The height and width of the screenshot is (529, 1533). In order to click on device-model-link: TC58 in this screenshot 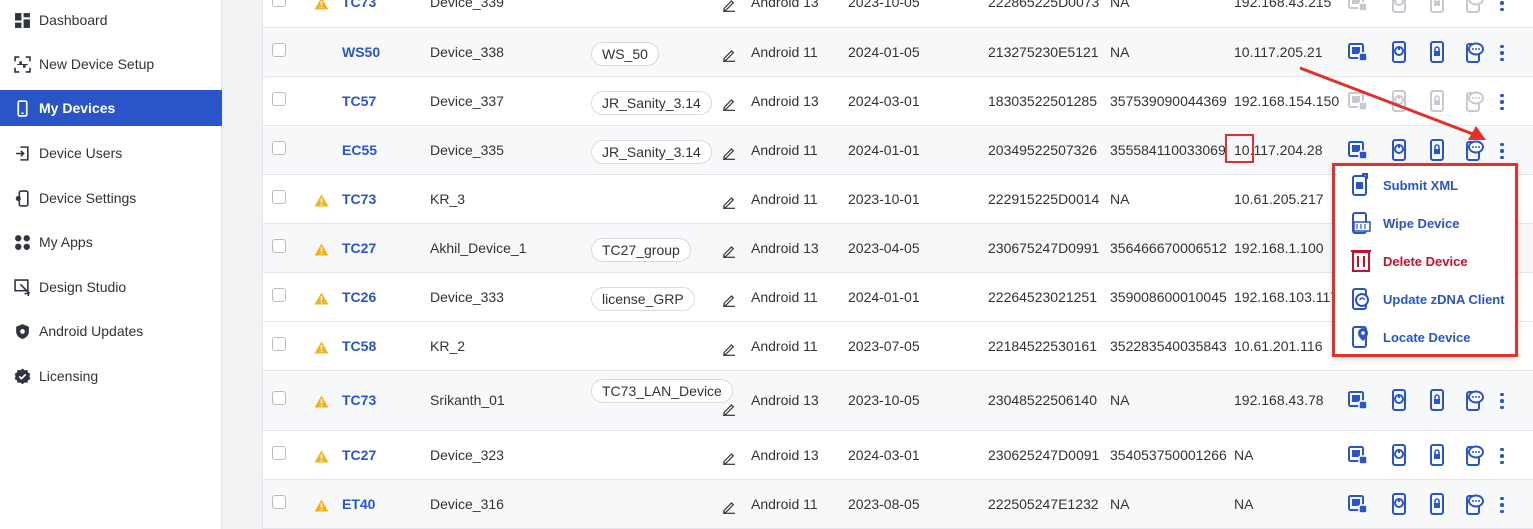, I will do `click(359, 346)`.